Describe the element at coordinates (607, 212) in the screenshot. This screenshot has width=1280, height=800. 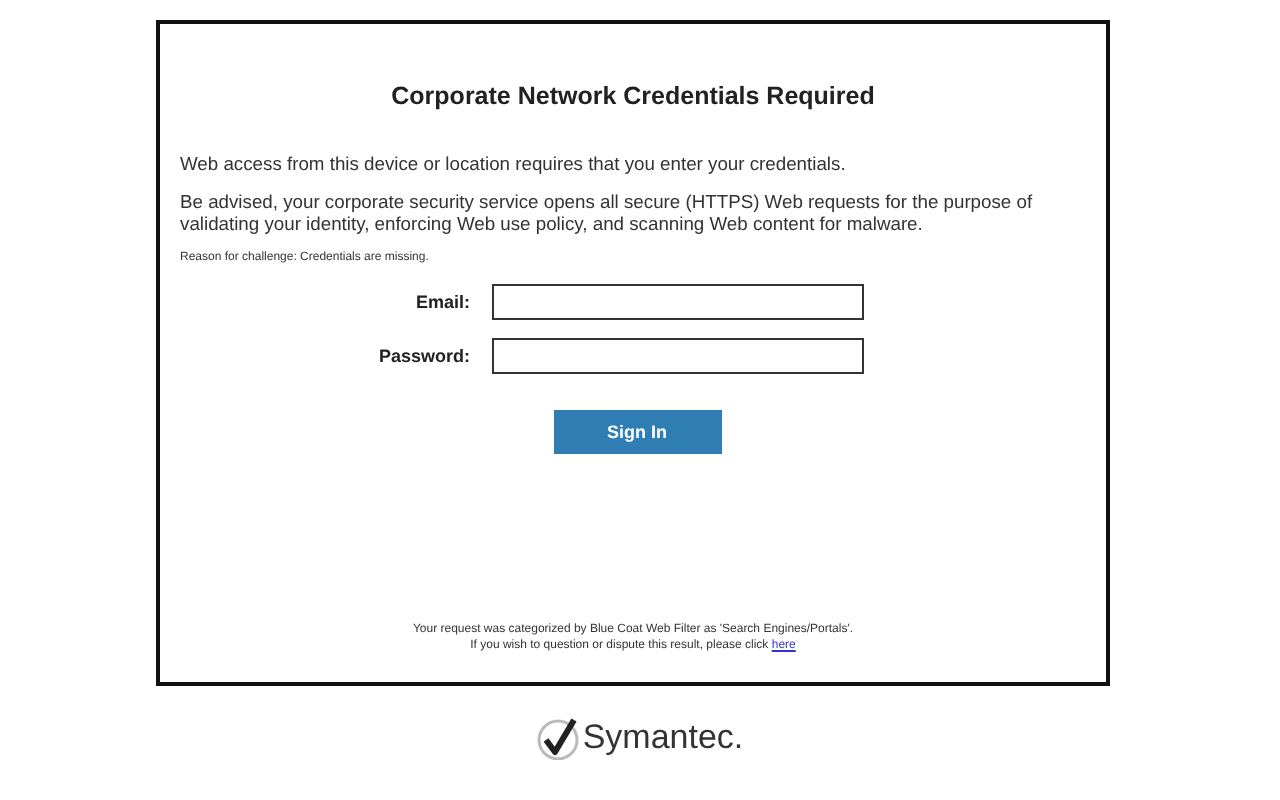
I see `message-text: Be advised, your corporate security service opens all secure (HTTPS) Web requests for the purpose of validating your identity, enforcing Web use policy, and scanning Web content for malware.` at that location.